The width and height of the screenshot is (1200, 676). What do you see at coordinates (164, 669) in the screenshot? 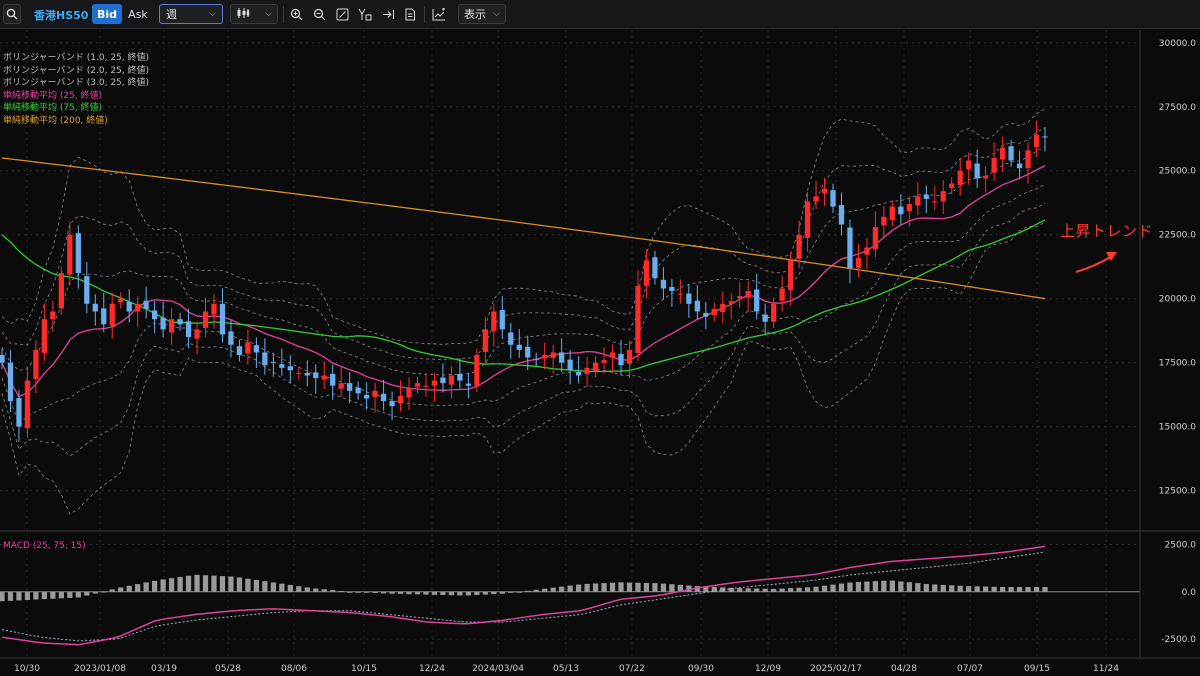
I see `time-tick-label: 03/19` at bounding box center [164, 669].